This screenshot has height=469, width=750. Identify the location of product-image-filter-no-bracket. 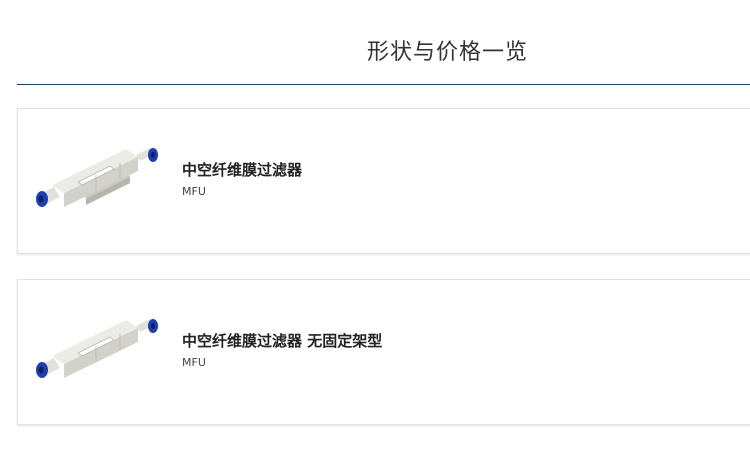
(95, 346).